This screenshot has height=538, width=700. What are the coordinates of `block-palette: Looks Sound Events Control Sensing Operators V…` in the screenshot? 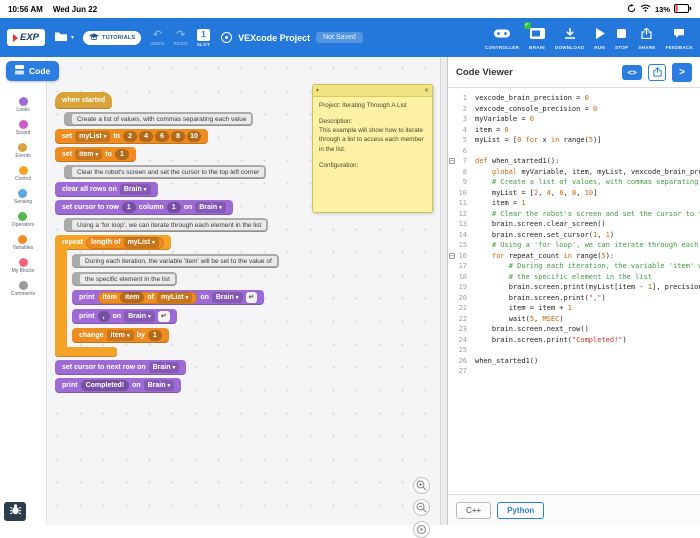 It's located at (23, 291).